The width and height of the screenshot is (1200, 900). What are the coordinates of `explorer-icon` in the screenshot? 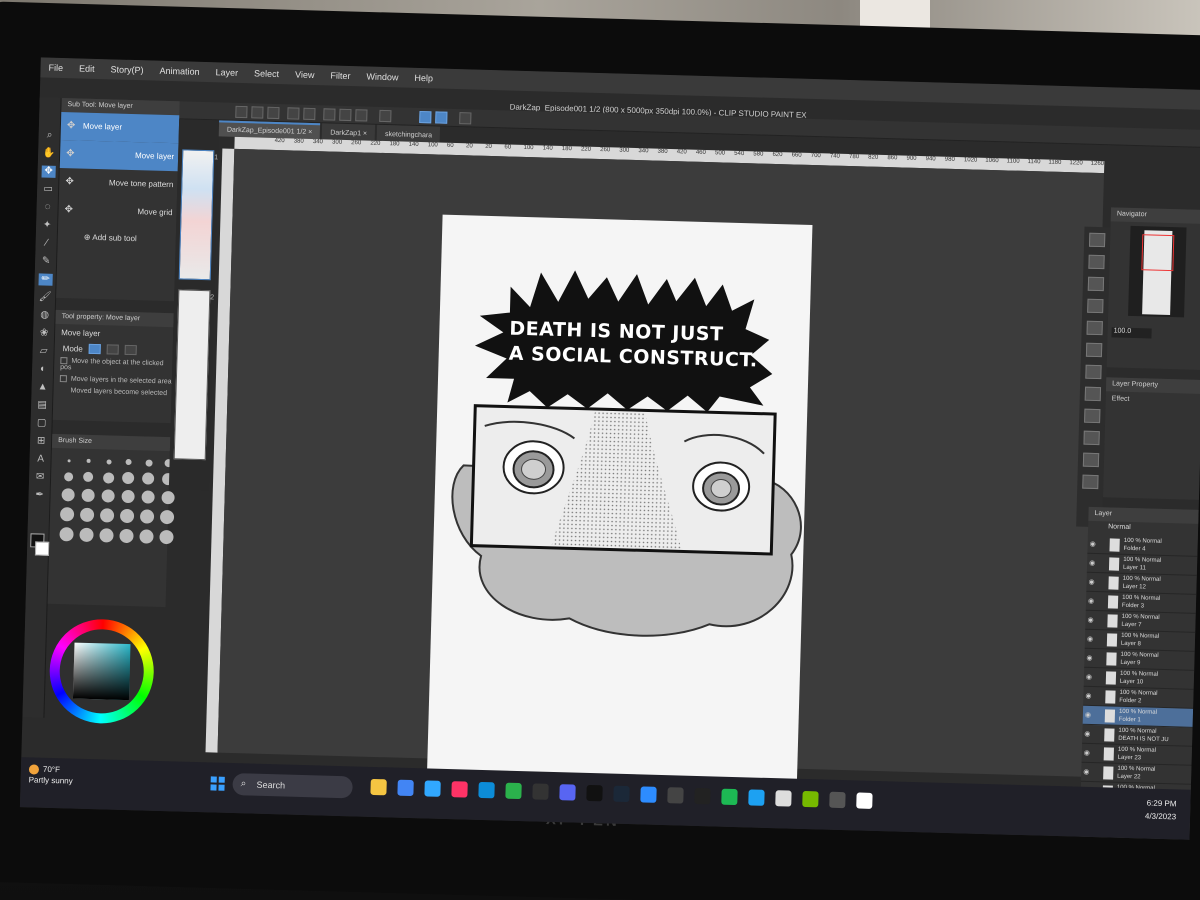 It's located at (378, 787).